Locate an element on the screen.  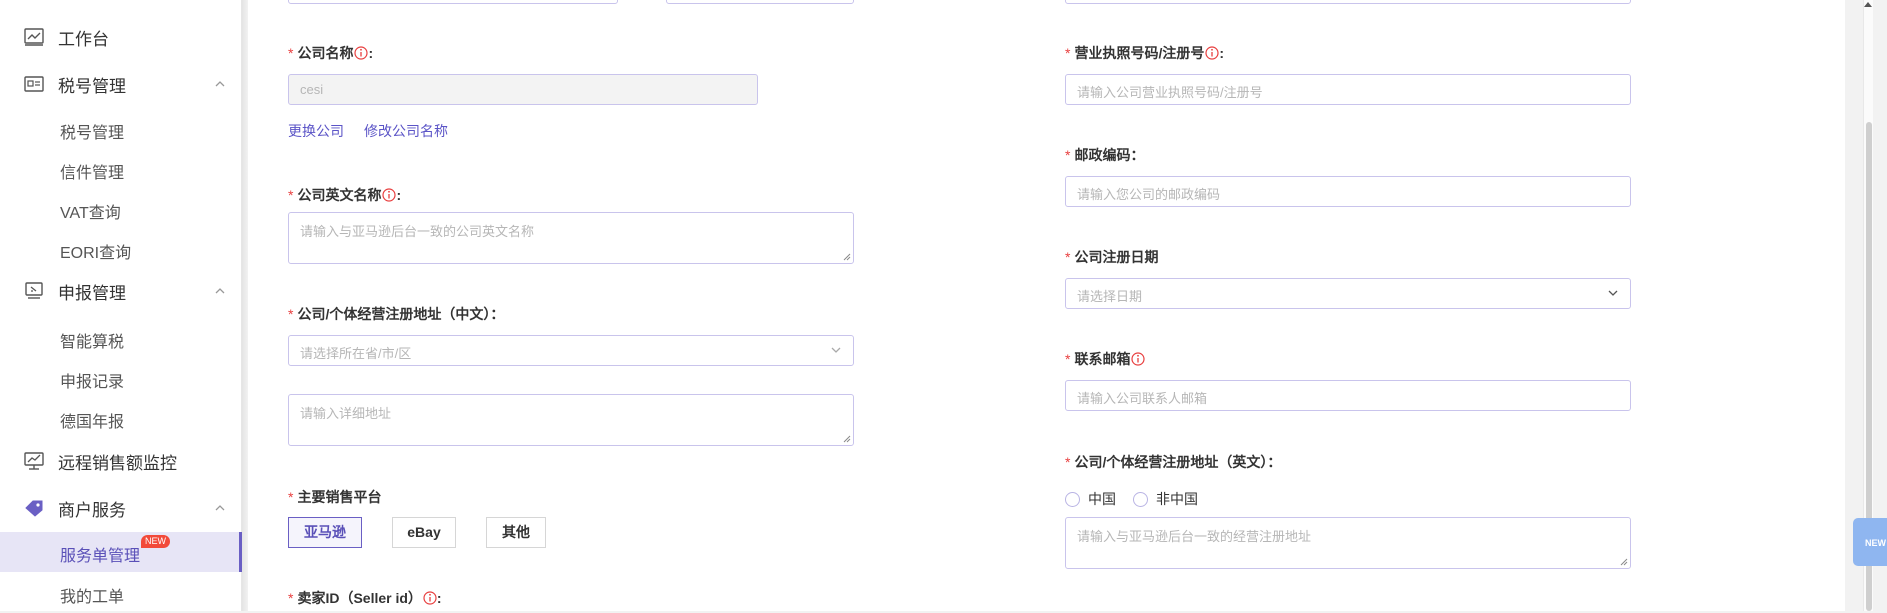
sidebar-item-eori: EORI查询 is located at coordinates (121, 249).